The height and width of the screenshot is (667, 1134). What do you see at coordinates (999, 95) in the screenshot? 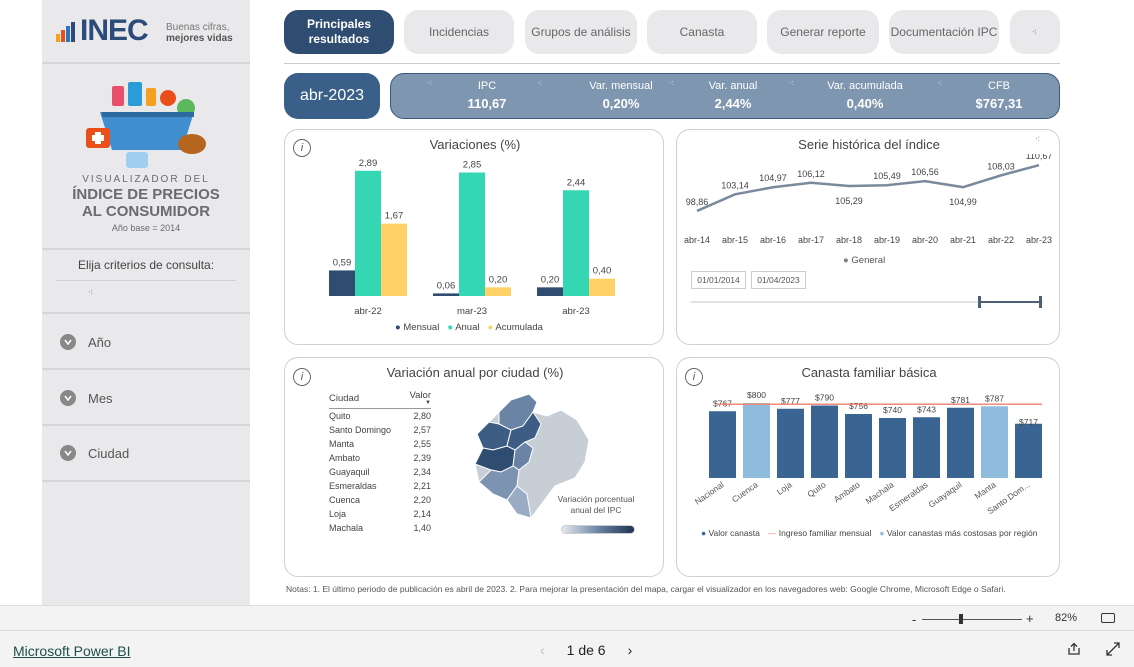
I see `kpi-cfb: CFB $767,31` at bounding box center [999, 95].